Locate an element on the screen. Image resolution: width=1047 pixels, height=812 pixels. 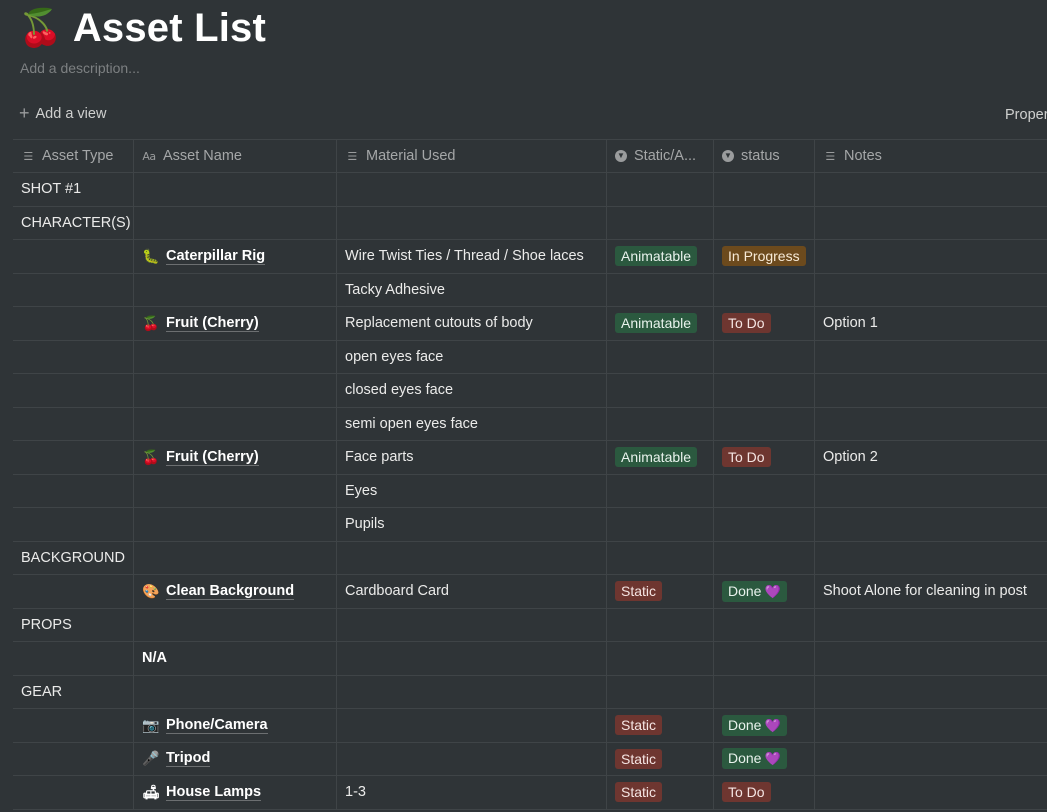
table-row: PROPS is located at coordinates (530, 625).